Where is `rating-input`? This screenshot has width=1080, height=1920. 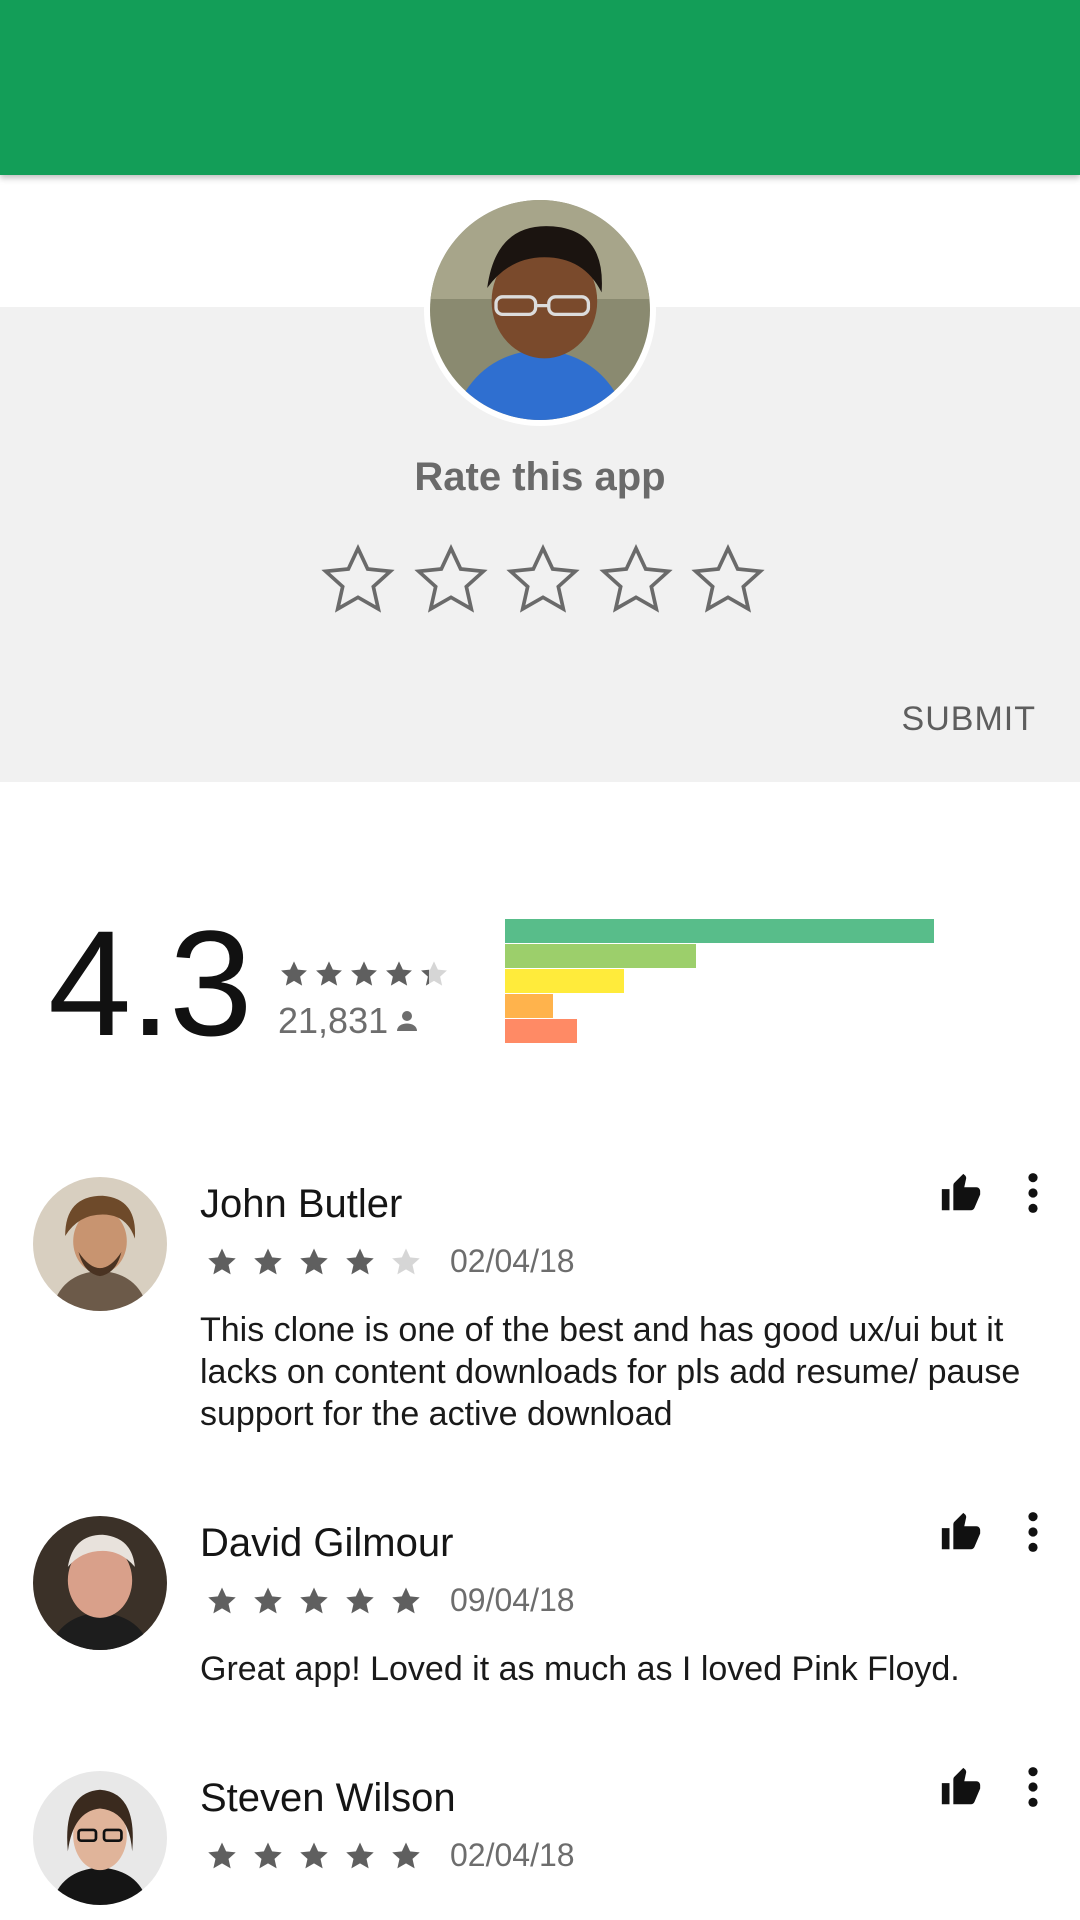
rating-input is located at coordinates (543, 580).